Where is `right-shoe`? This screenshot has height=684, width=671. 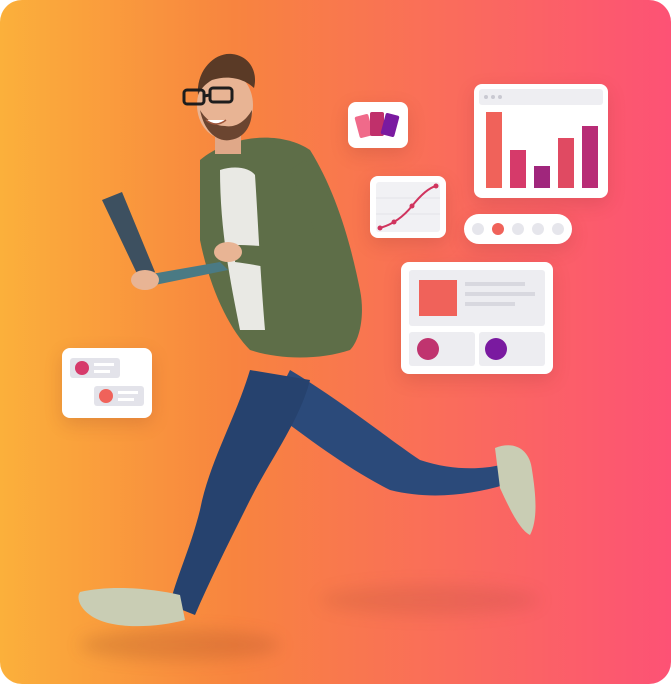
right-shoe is located at coordinates (515, 490).